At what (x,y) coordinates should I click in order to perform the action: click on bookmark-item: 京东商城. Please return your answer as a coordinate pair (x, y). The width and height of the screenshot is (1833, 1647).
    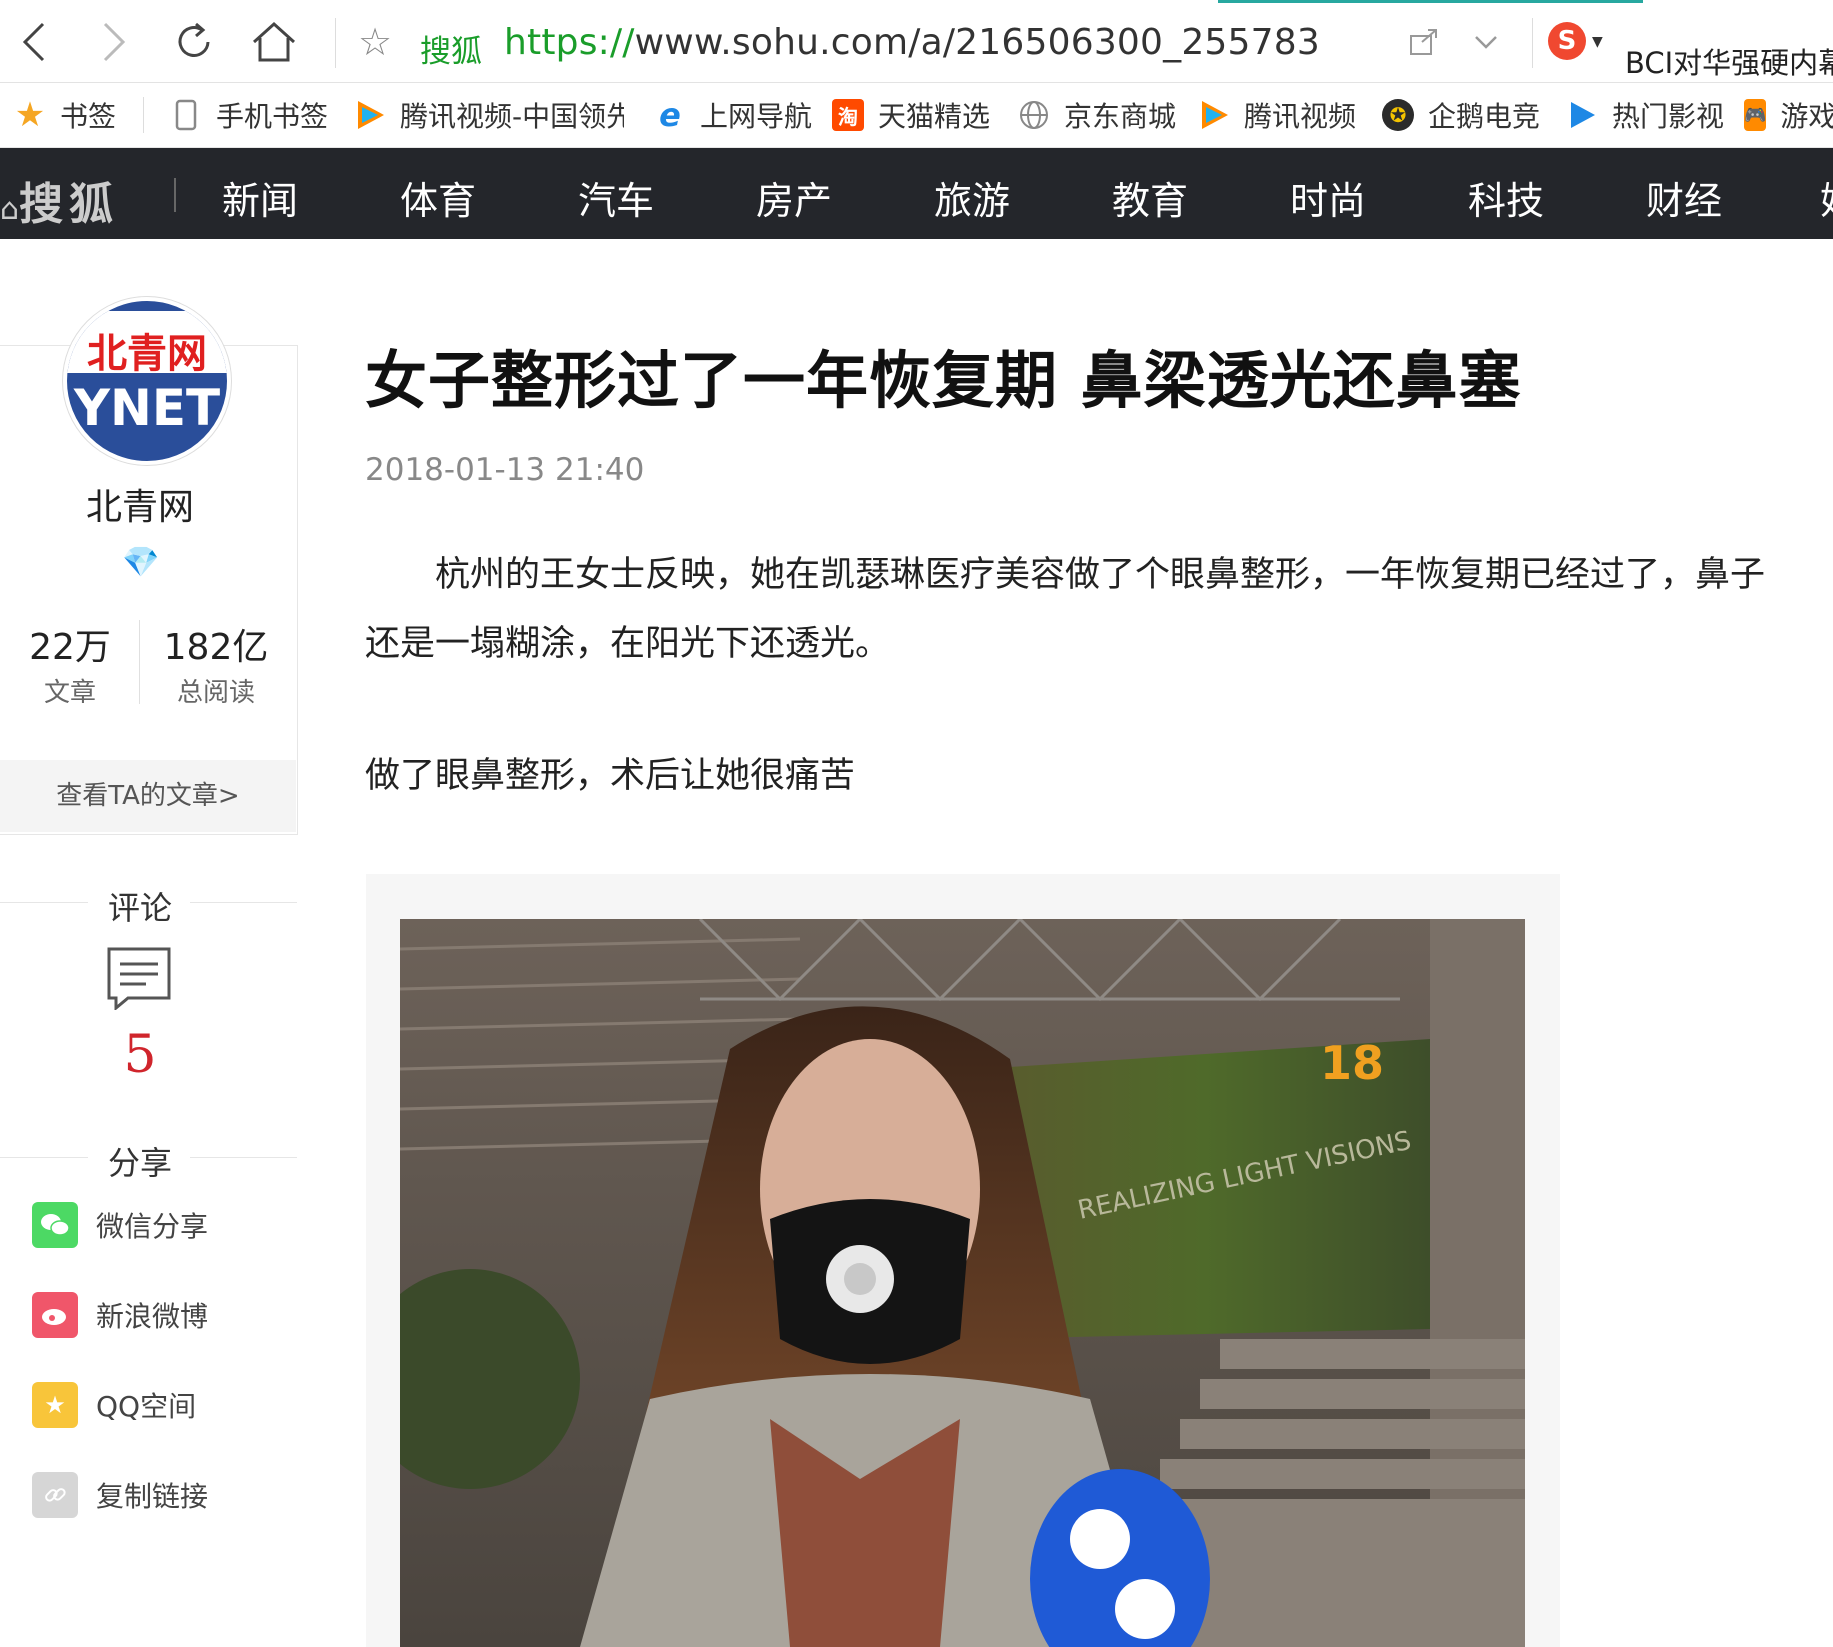
    Looking at the image, I should click on (1097, 115).